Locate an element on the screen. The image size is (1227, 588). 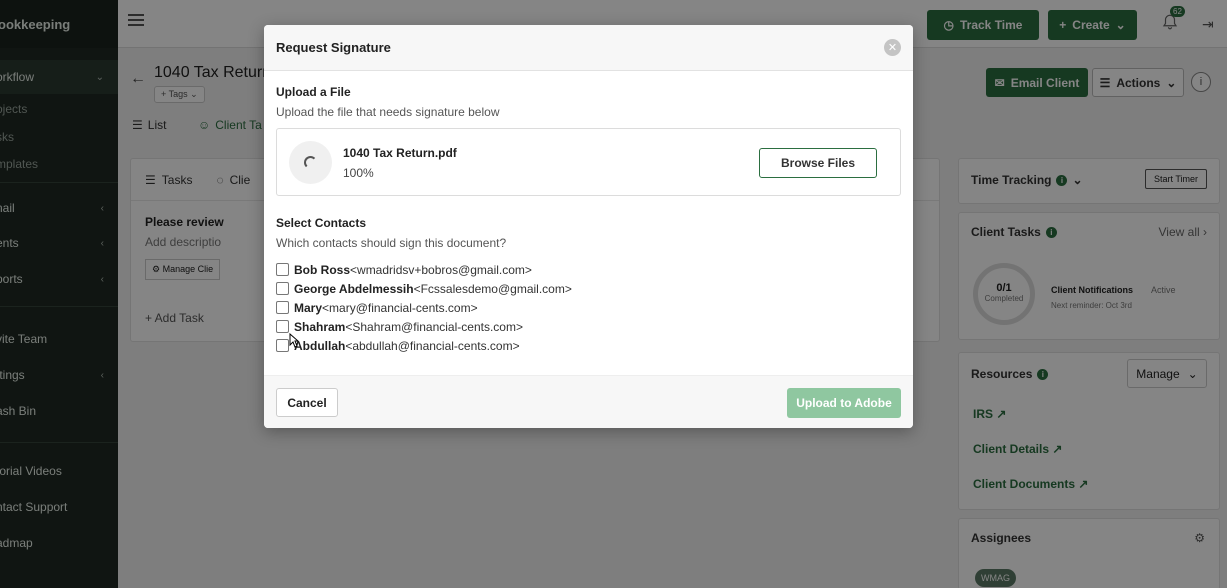
contact-email: <abdullah@financial-cents.com> is located at coordinates (432, 345).